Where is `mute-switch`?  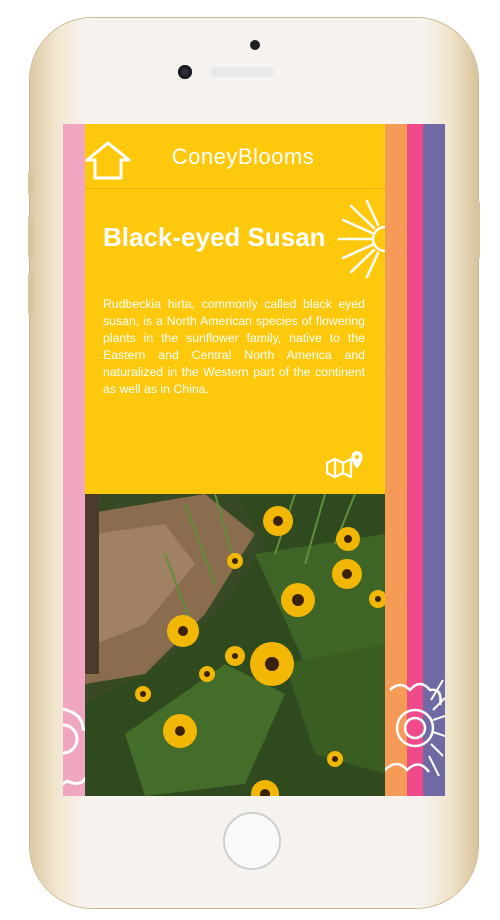 mute-switch is located at coordinates (31, 183).